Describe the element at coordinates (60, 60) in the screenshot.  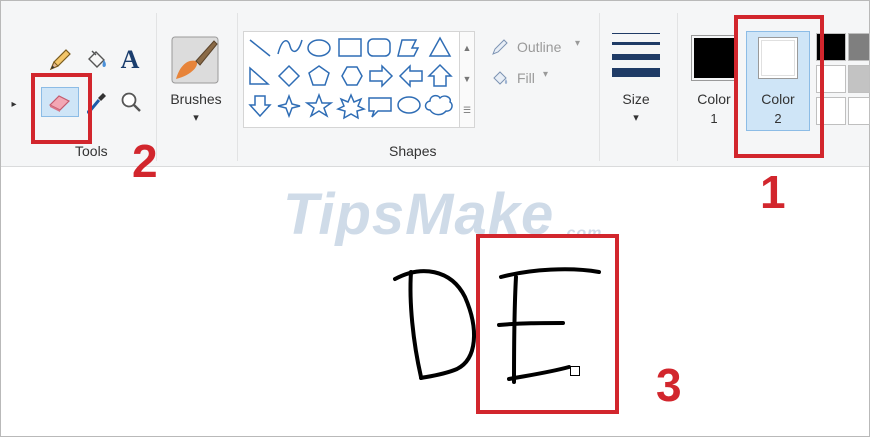
I see `pencil-icon` at that location.